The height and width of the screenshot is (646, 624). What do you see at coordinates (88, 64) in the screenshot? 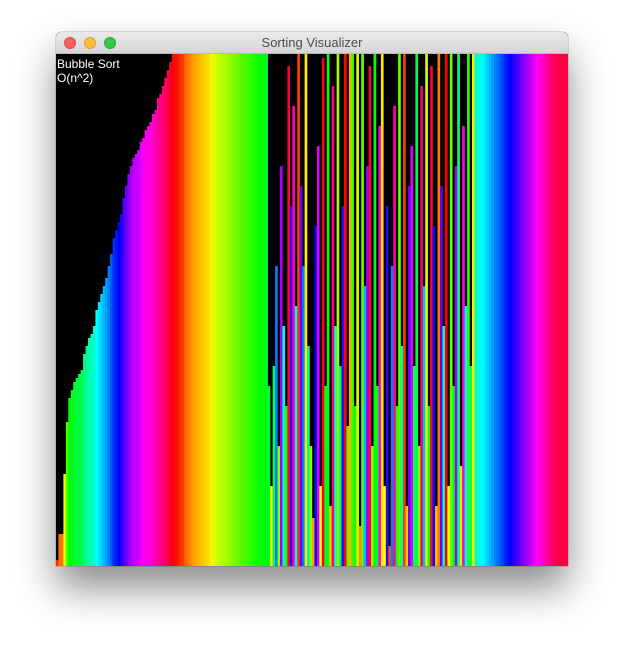
I see `algorithm-label: Bubble Sort` at bounding box center [88, 64].